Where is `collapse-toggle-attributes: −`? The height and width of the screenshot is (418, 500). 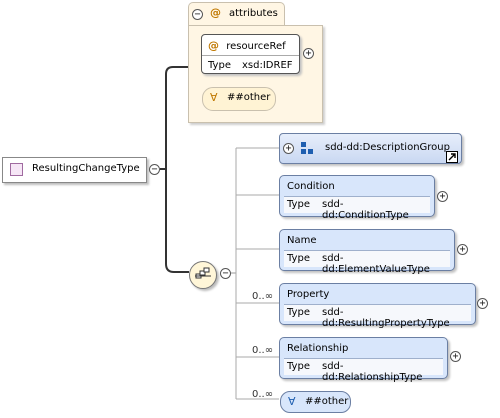 collapse-toggle-attributes: − is located at coordinates (197, 14).